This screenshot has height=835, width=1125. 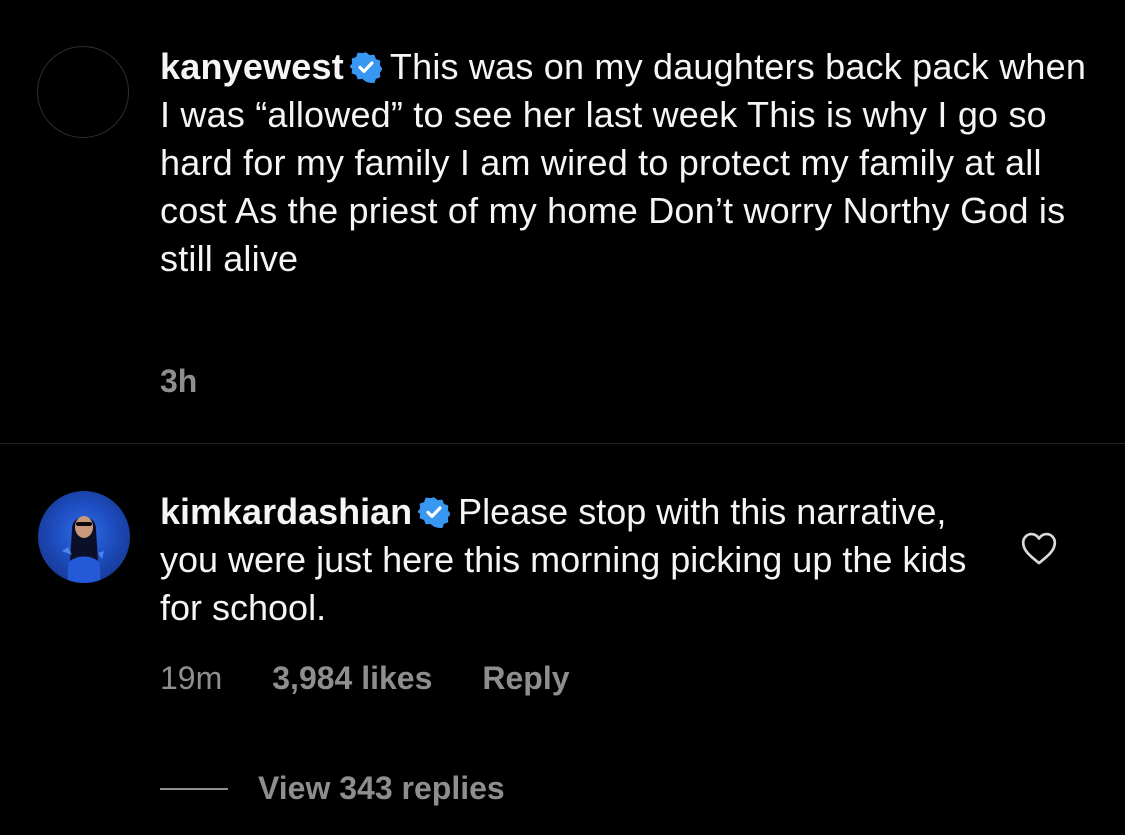 I want to click on view-replies-label: View 343 replies, so click(x=381, y=788).